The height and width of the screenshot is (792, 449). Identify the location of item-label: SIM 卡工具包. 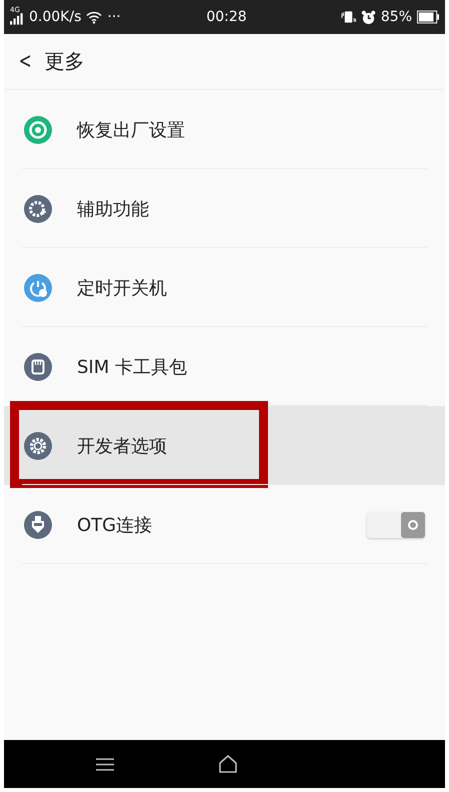
(132, 367).